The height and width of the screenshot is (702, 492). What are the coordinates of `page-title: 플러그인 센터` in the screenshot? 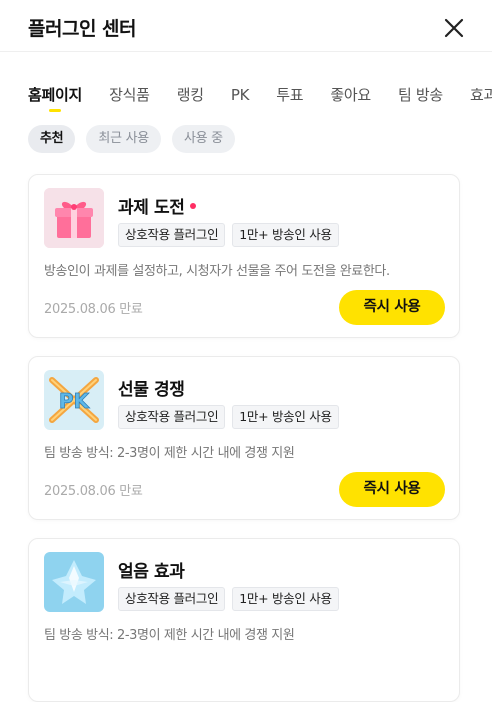 It's located at (82, 29).